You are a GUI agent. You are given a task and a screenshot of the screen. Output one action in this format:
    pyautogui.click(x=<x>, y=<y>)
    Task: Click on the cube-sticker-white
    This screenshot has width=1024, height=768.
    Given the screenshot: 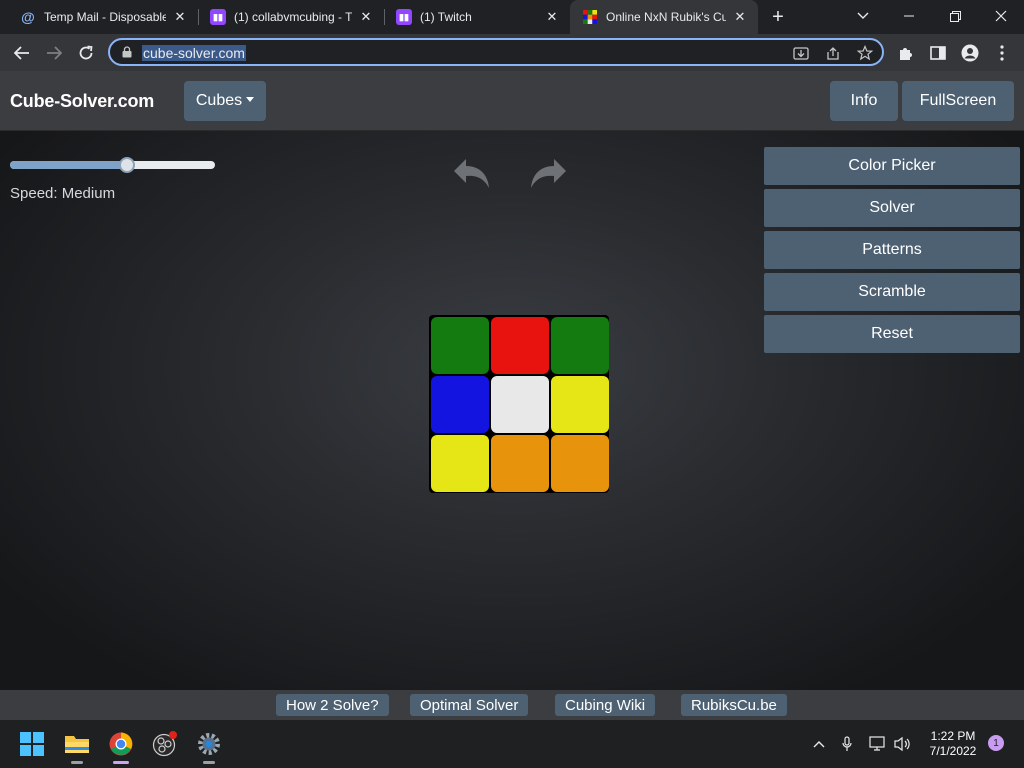 What is the action you would take?
    pyautogui.click(x=520, y=404)
    